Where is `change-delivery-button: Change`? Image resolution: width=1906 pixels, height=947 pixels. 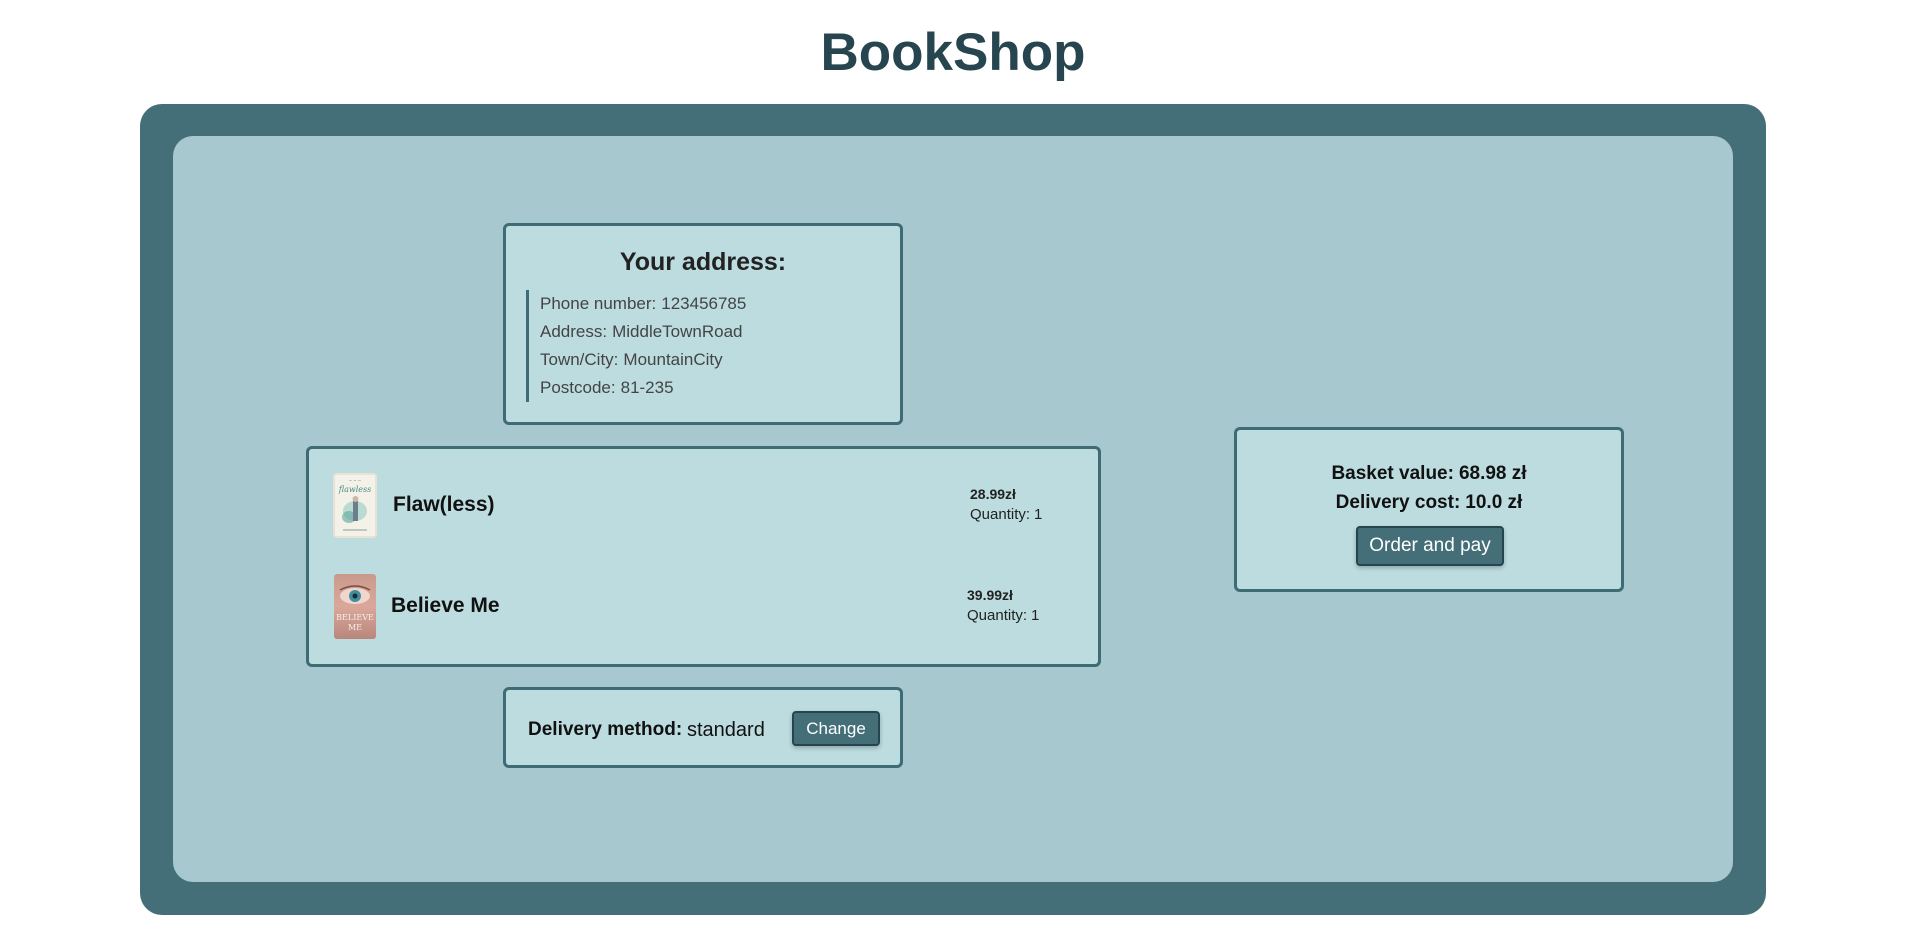
change-delivery-button: Change is located at coordinates (836, 728).